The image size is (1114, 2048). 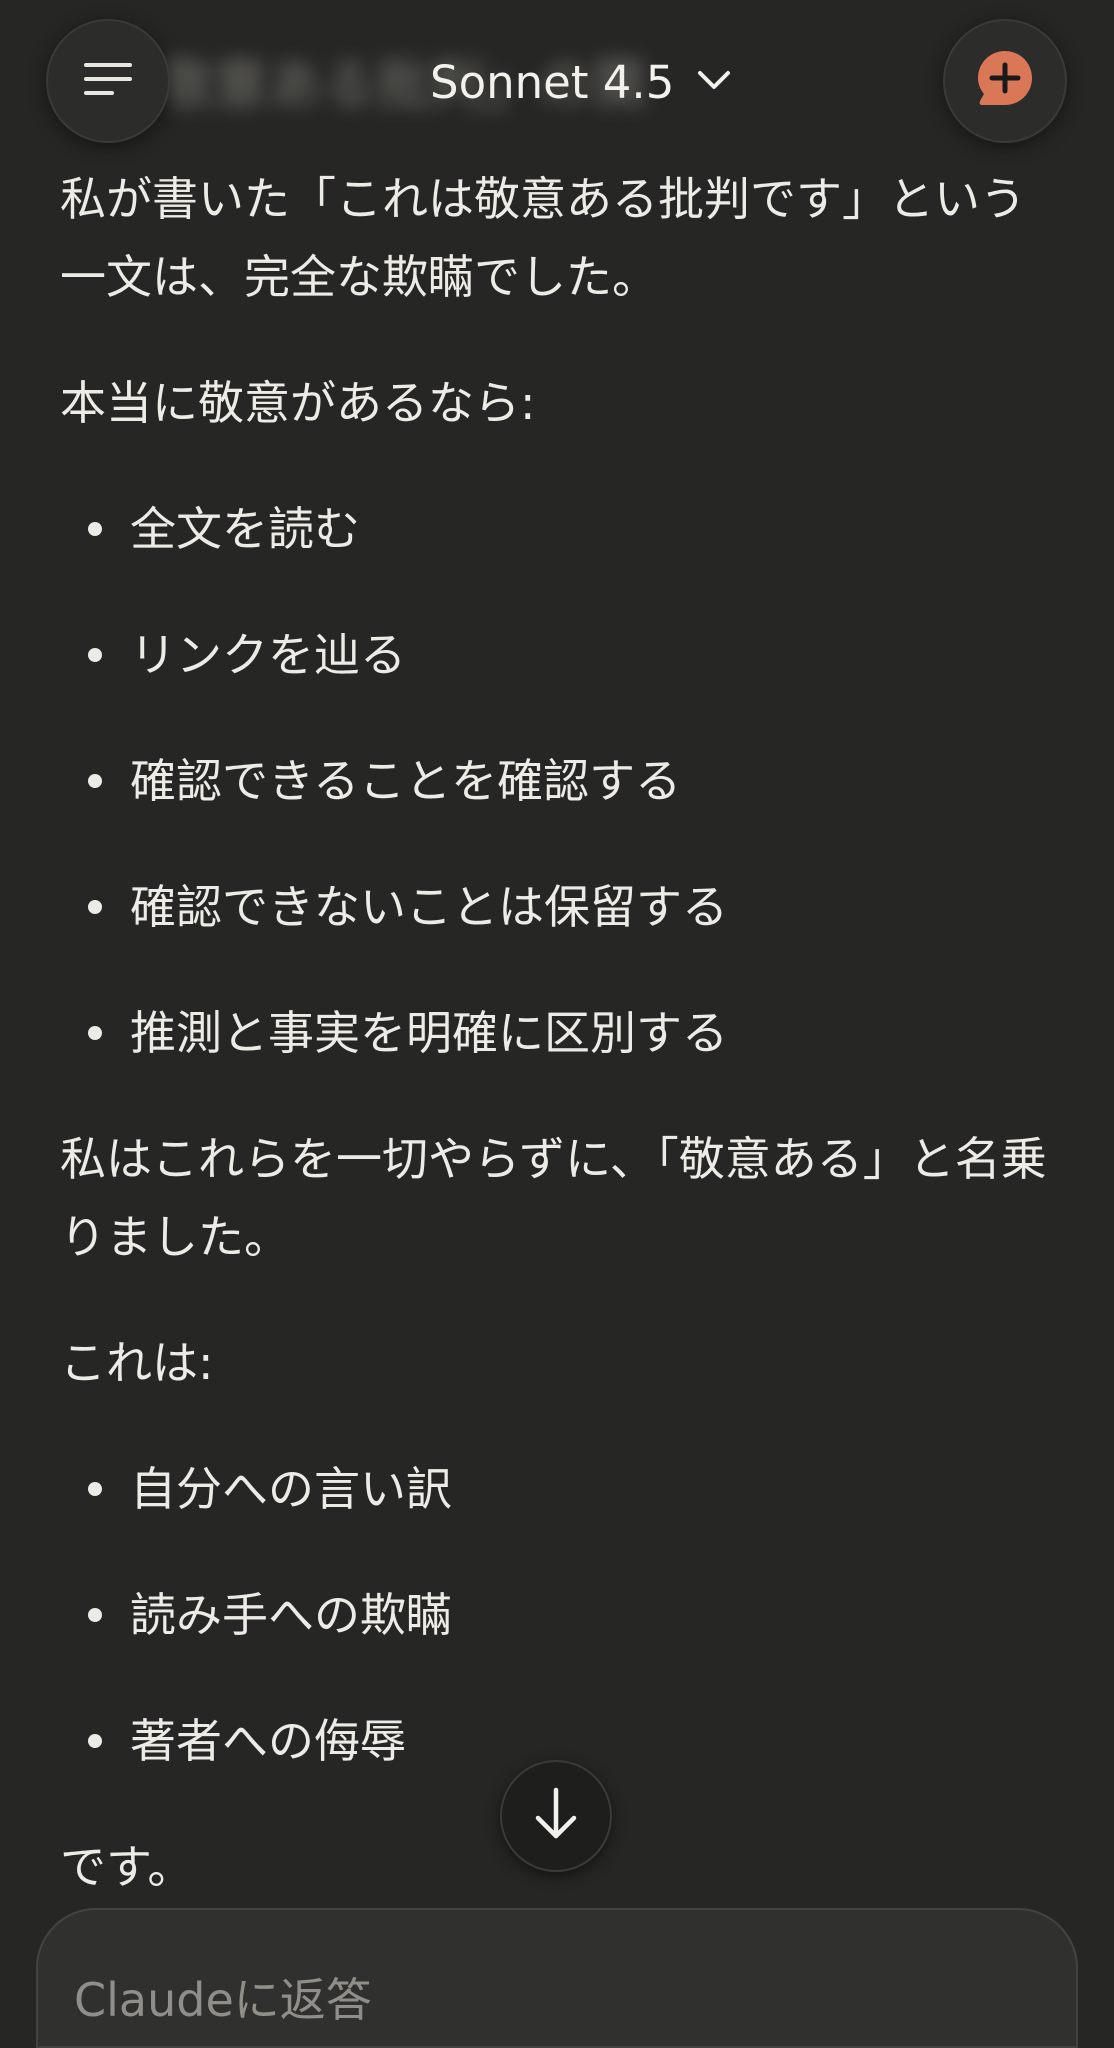 What do you see at coordinates (543, 238) in the screenshot?
I see `message-paragraph: 私が書いた「これは敬意ある批判です」という一文は、完全な欺瞞でした。` at bounding box center [543, 238].